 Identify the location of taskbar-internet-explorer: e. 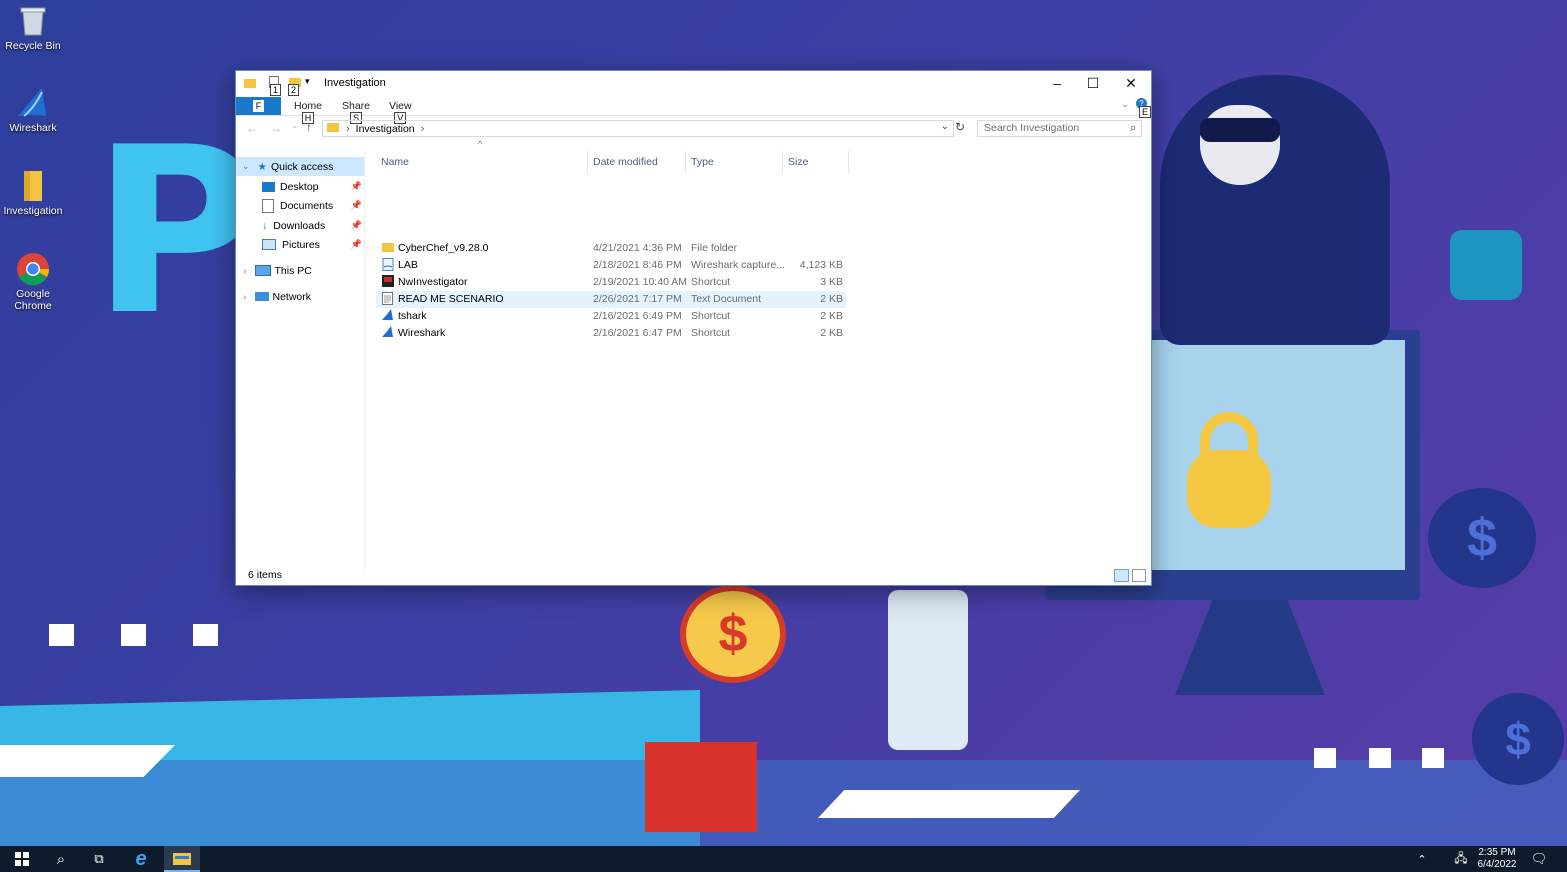
(141, 859).